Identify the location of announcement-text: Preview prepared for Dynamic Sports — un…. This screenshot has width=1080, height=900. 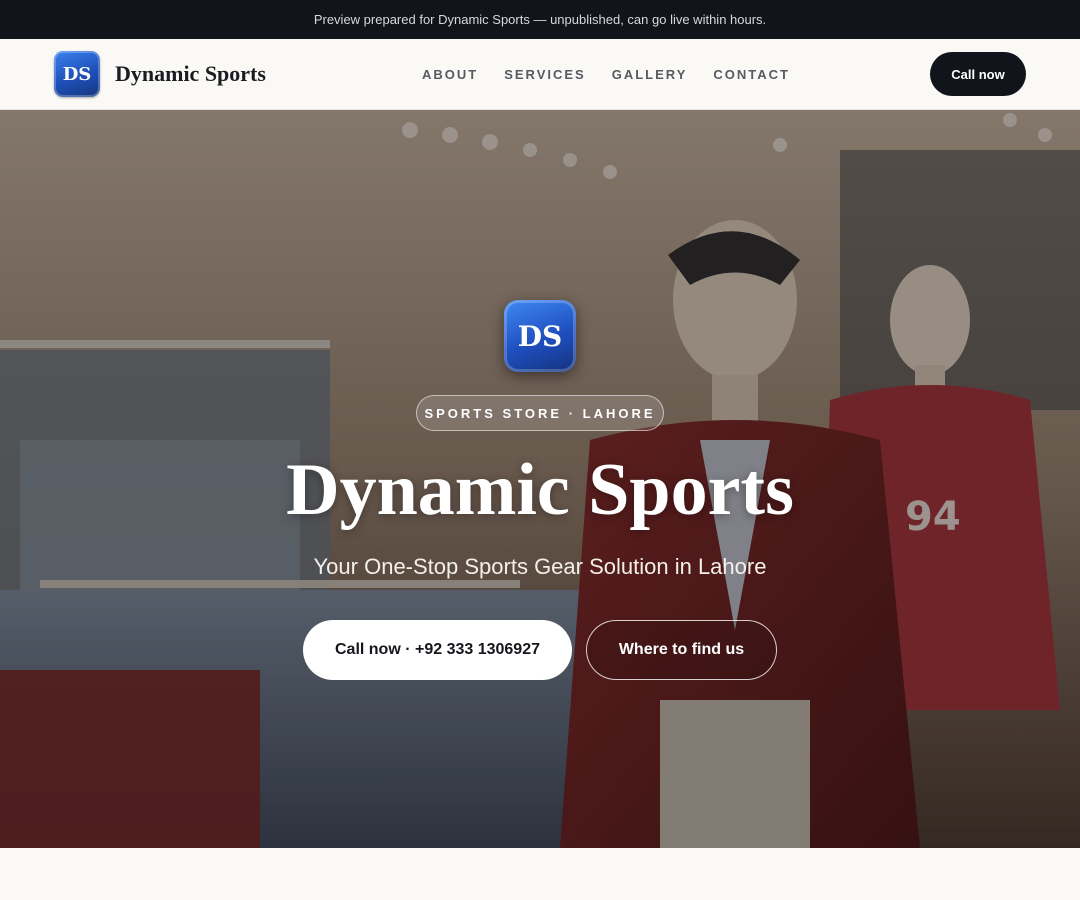
(540, 19).